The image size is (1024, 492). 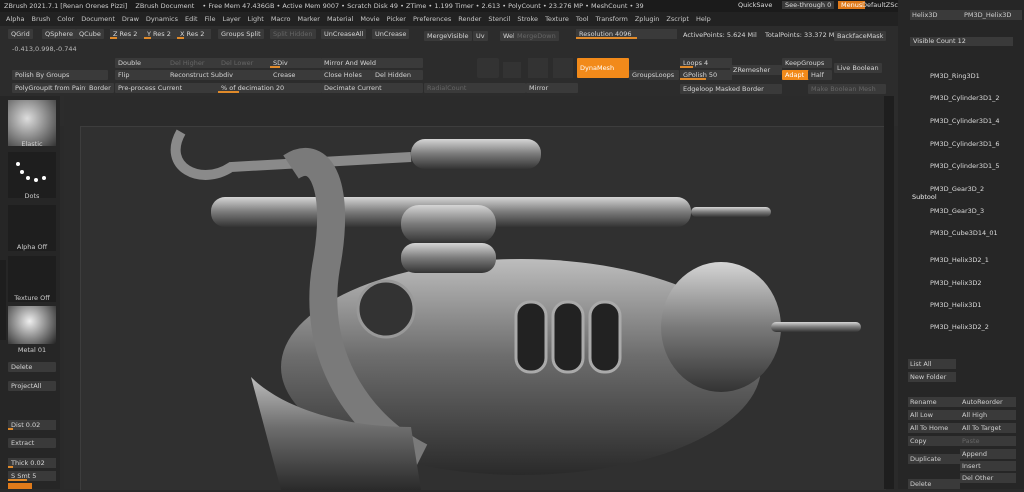 What do you see at coordinates (295, 63) in the screenshot?
I see `sdiv-slider: SDiv` at bounding box center [295, 63].